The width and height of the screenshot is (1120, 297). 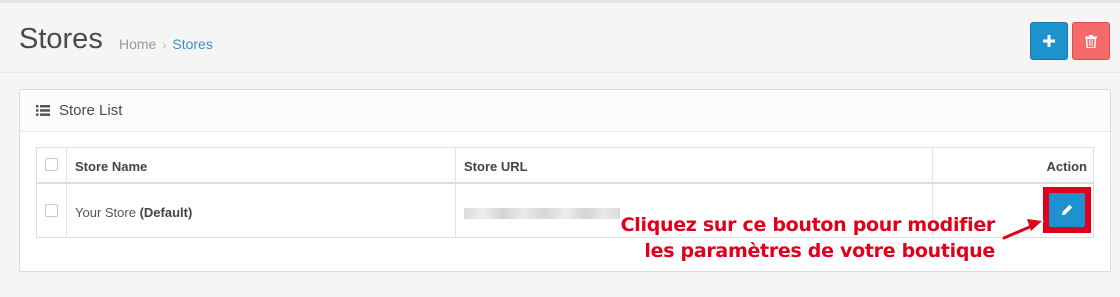 I want to click on default-tag: (Default), so click(x=166, y=212).